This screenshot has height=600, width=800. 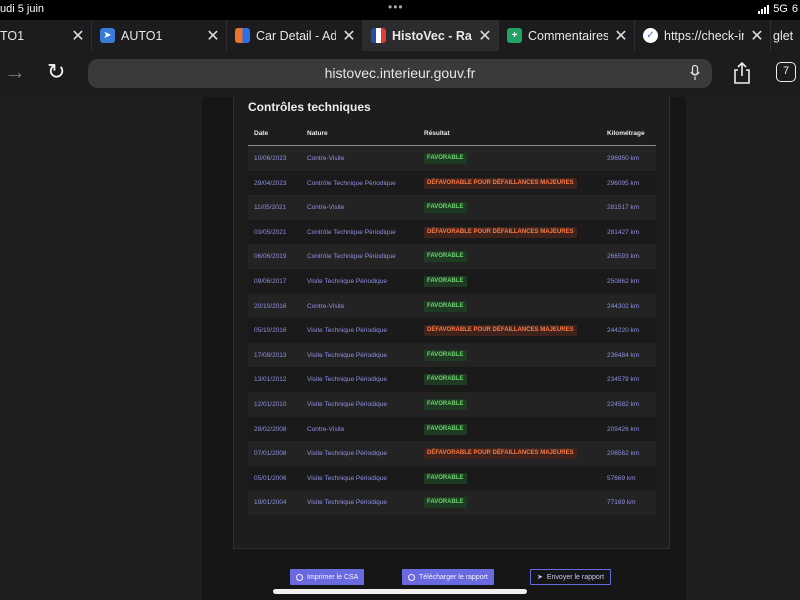 What do you see at coordinates (327, 577) in the screenshot?
I see `print-csa-button: Imprimer le CSA` at bounding box center [327, 577].